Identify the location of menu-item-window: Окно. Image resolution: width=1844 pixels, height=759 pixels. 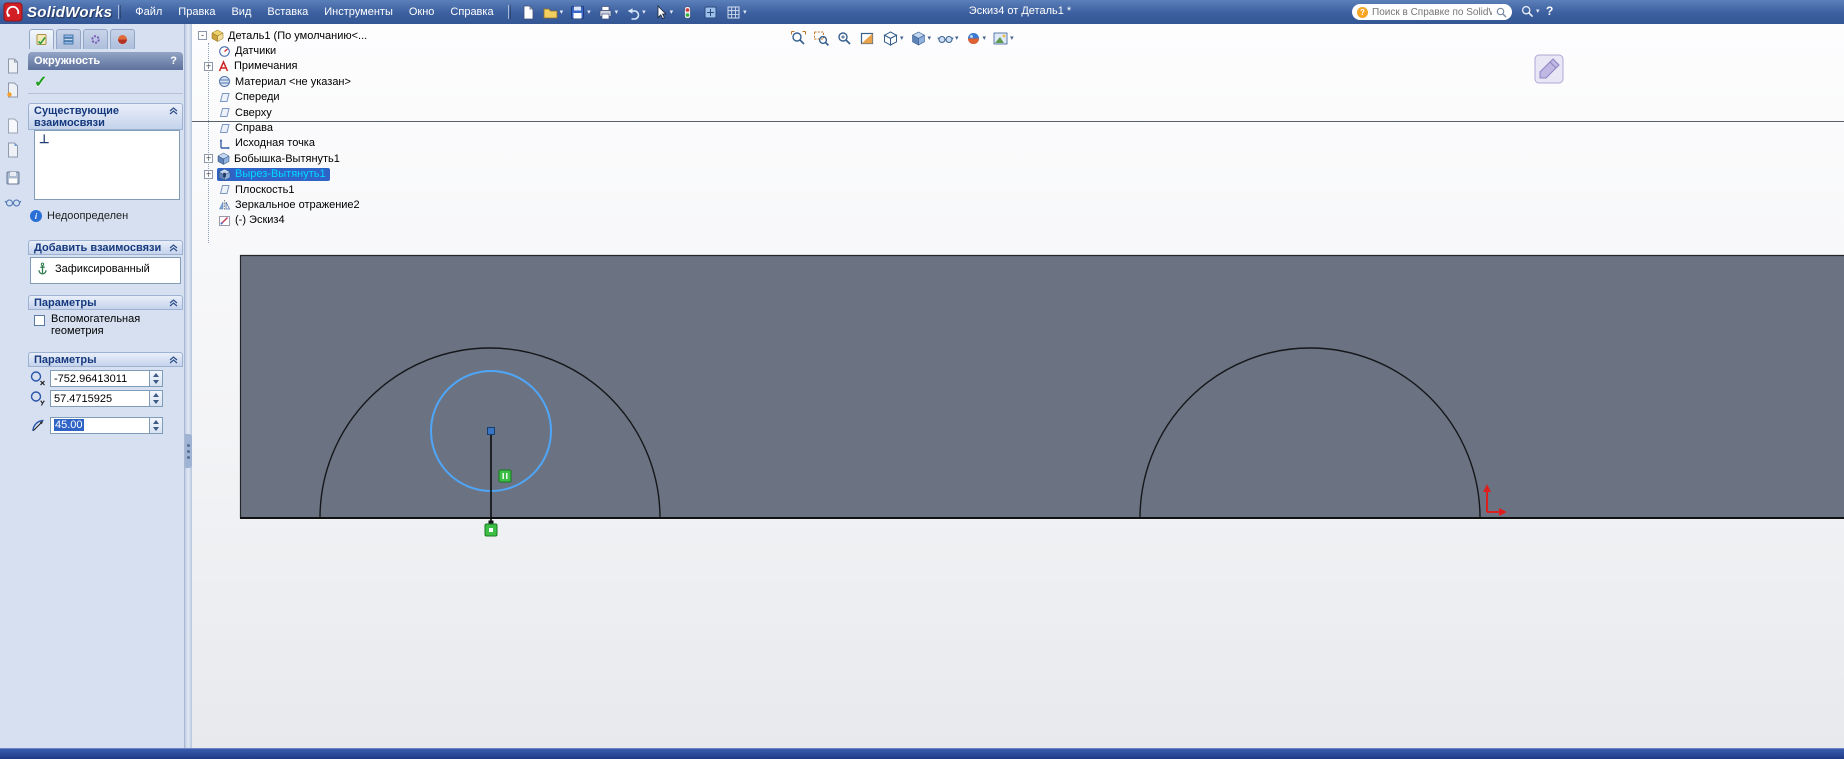
(422, 12).